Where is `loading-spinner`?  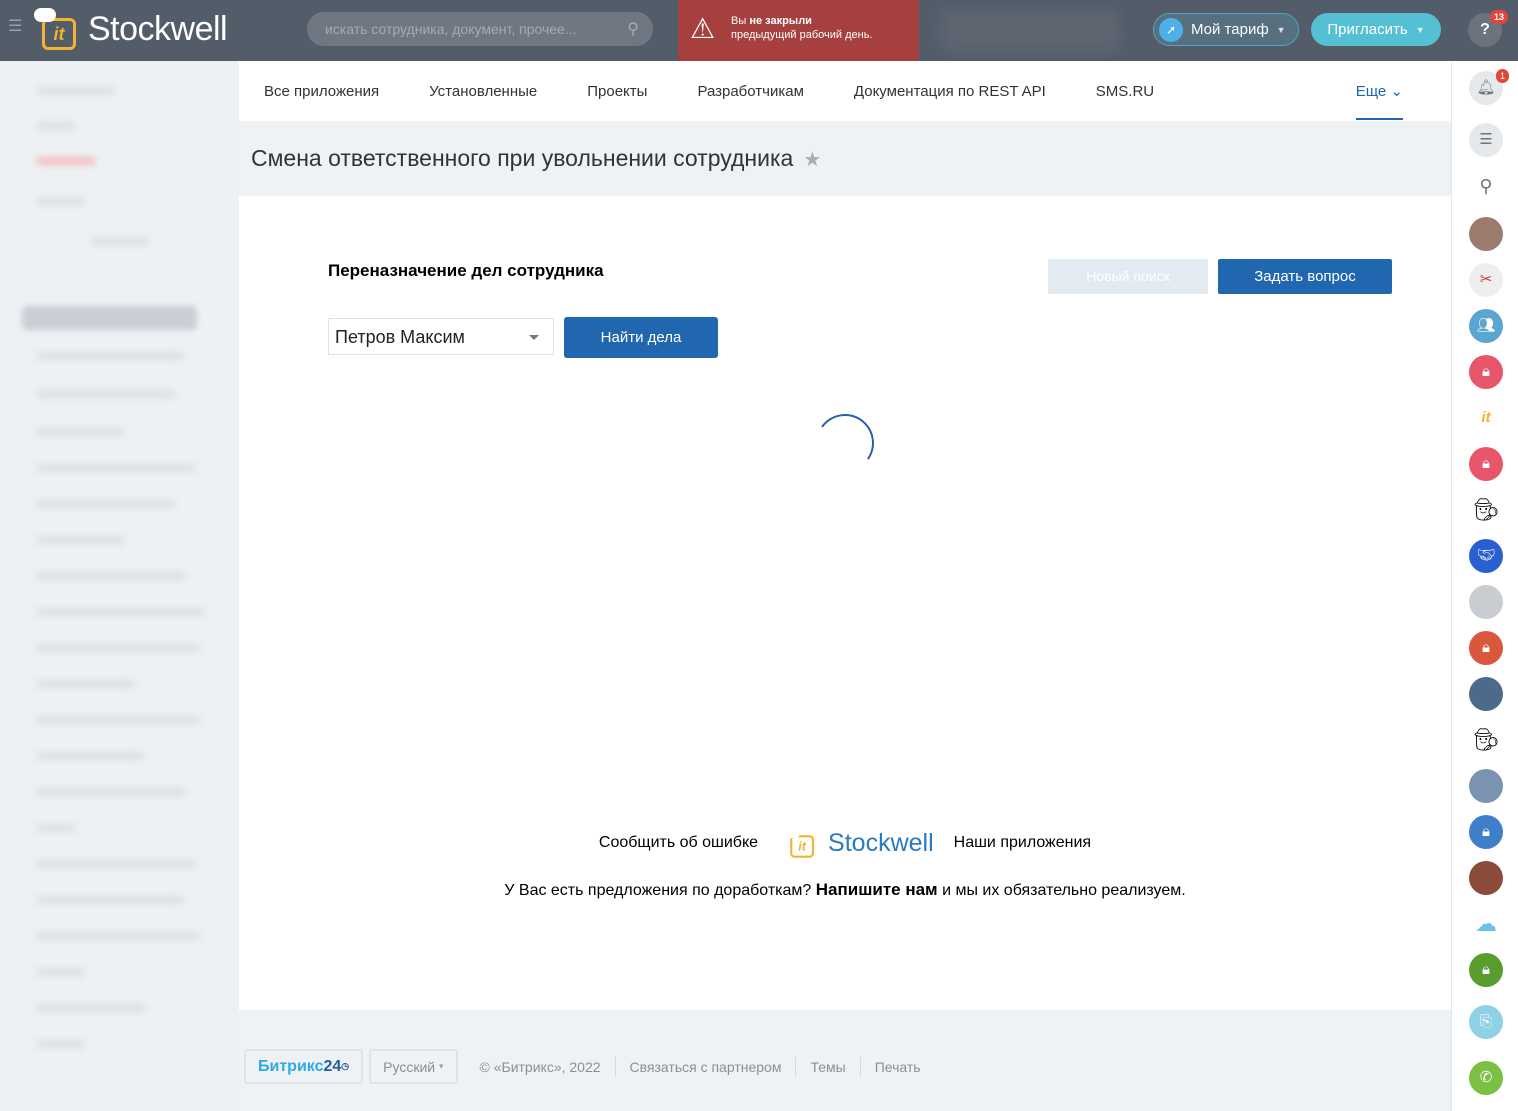 loading-spinner is located at coordinates (845, 443).